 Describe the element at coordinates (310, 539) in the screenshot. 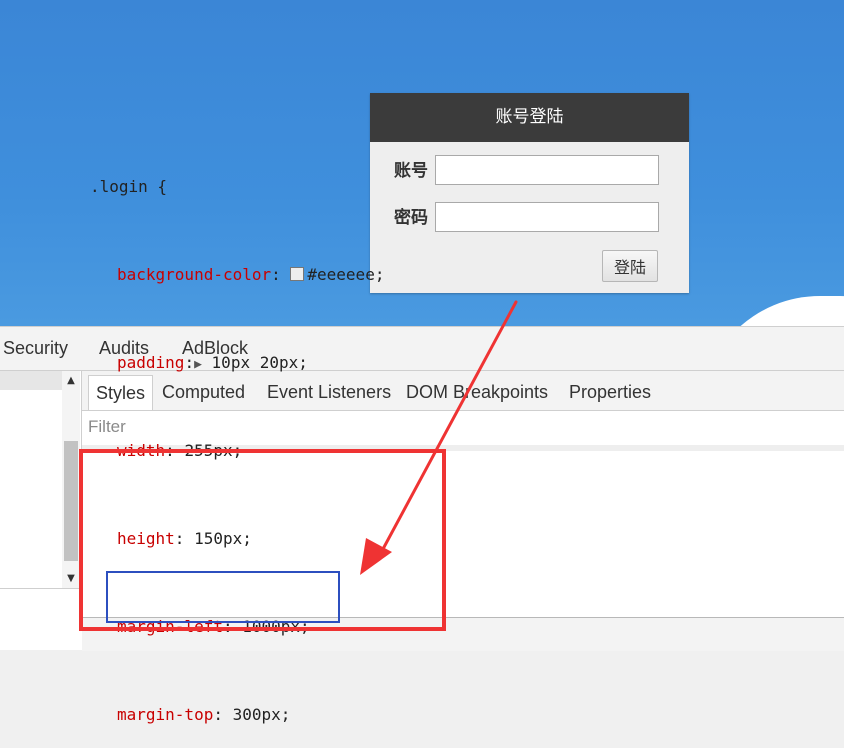

I see `css-declaration-height: height: 150px;` at that location.